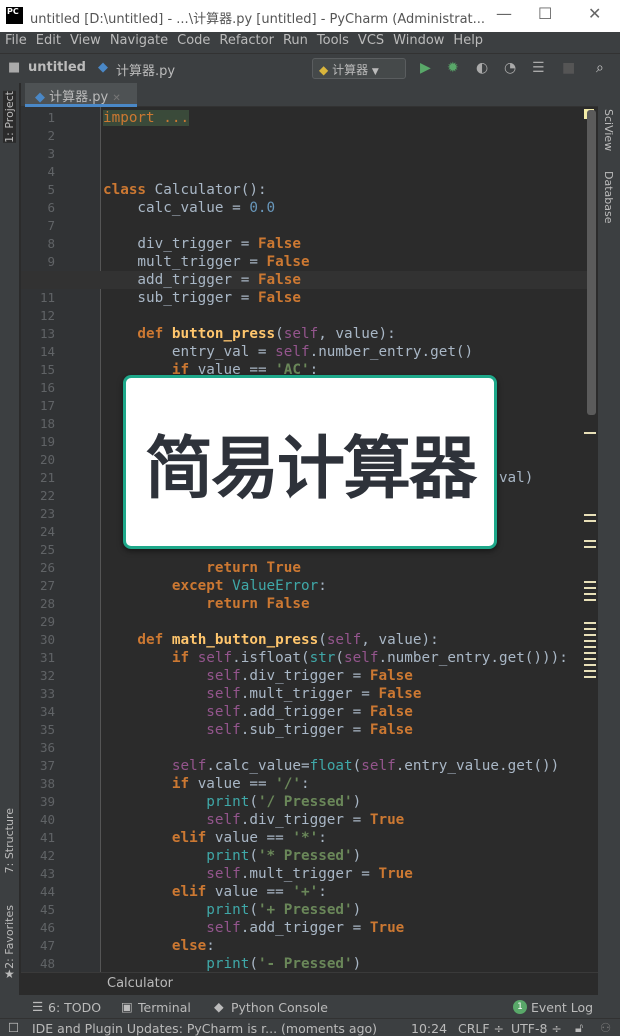 The image size is (620, 1036). Describe the element at coordinates (345, 730) in the screenshot. I see `code-line: self.sub_trigger = False` at that location.